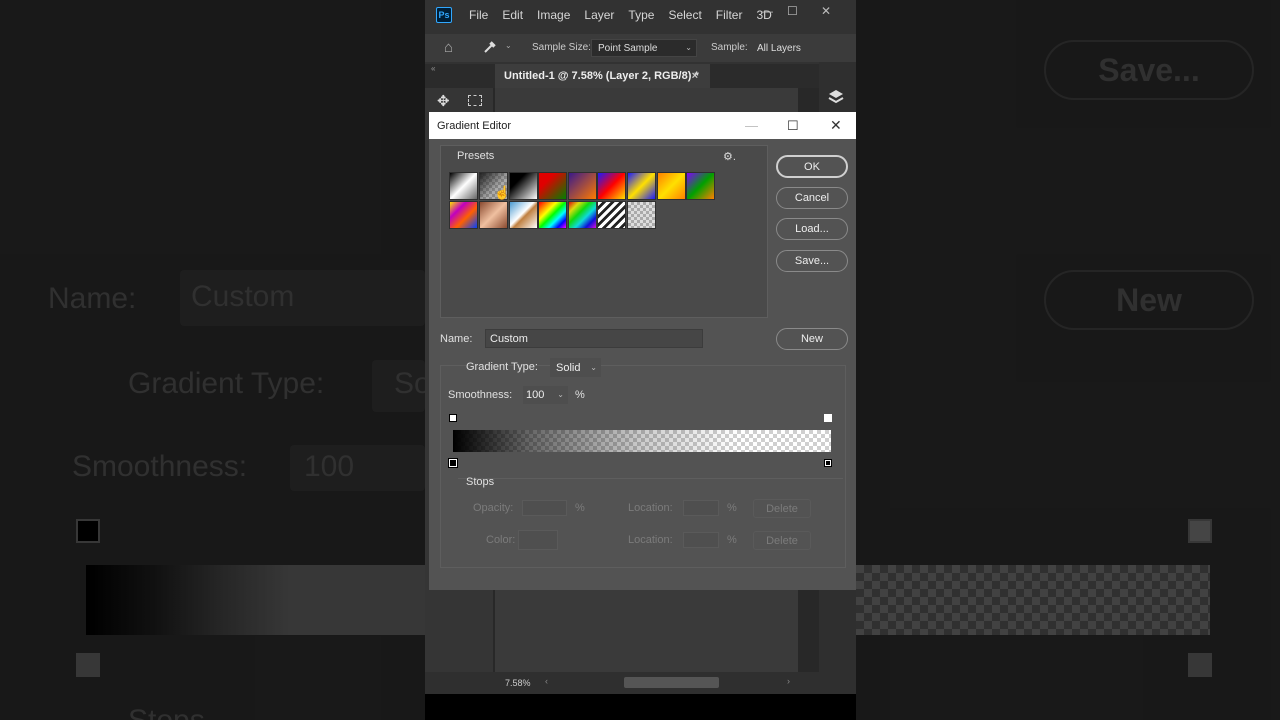  I want to click on sample-select: All Layers, so click(801, 48).